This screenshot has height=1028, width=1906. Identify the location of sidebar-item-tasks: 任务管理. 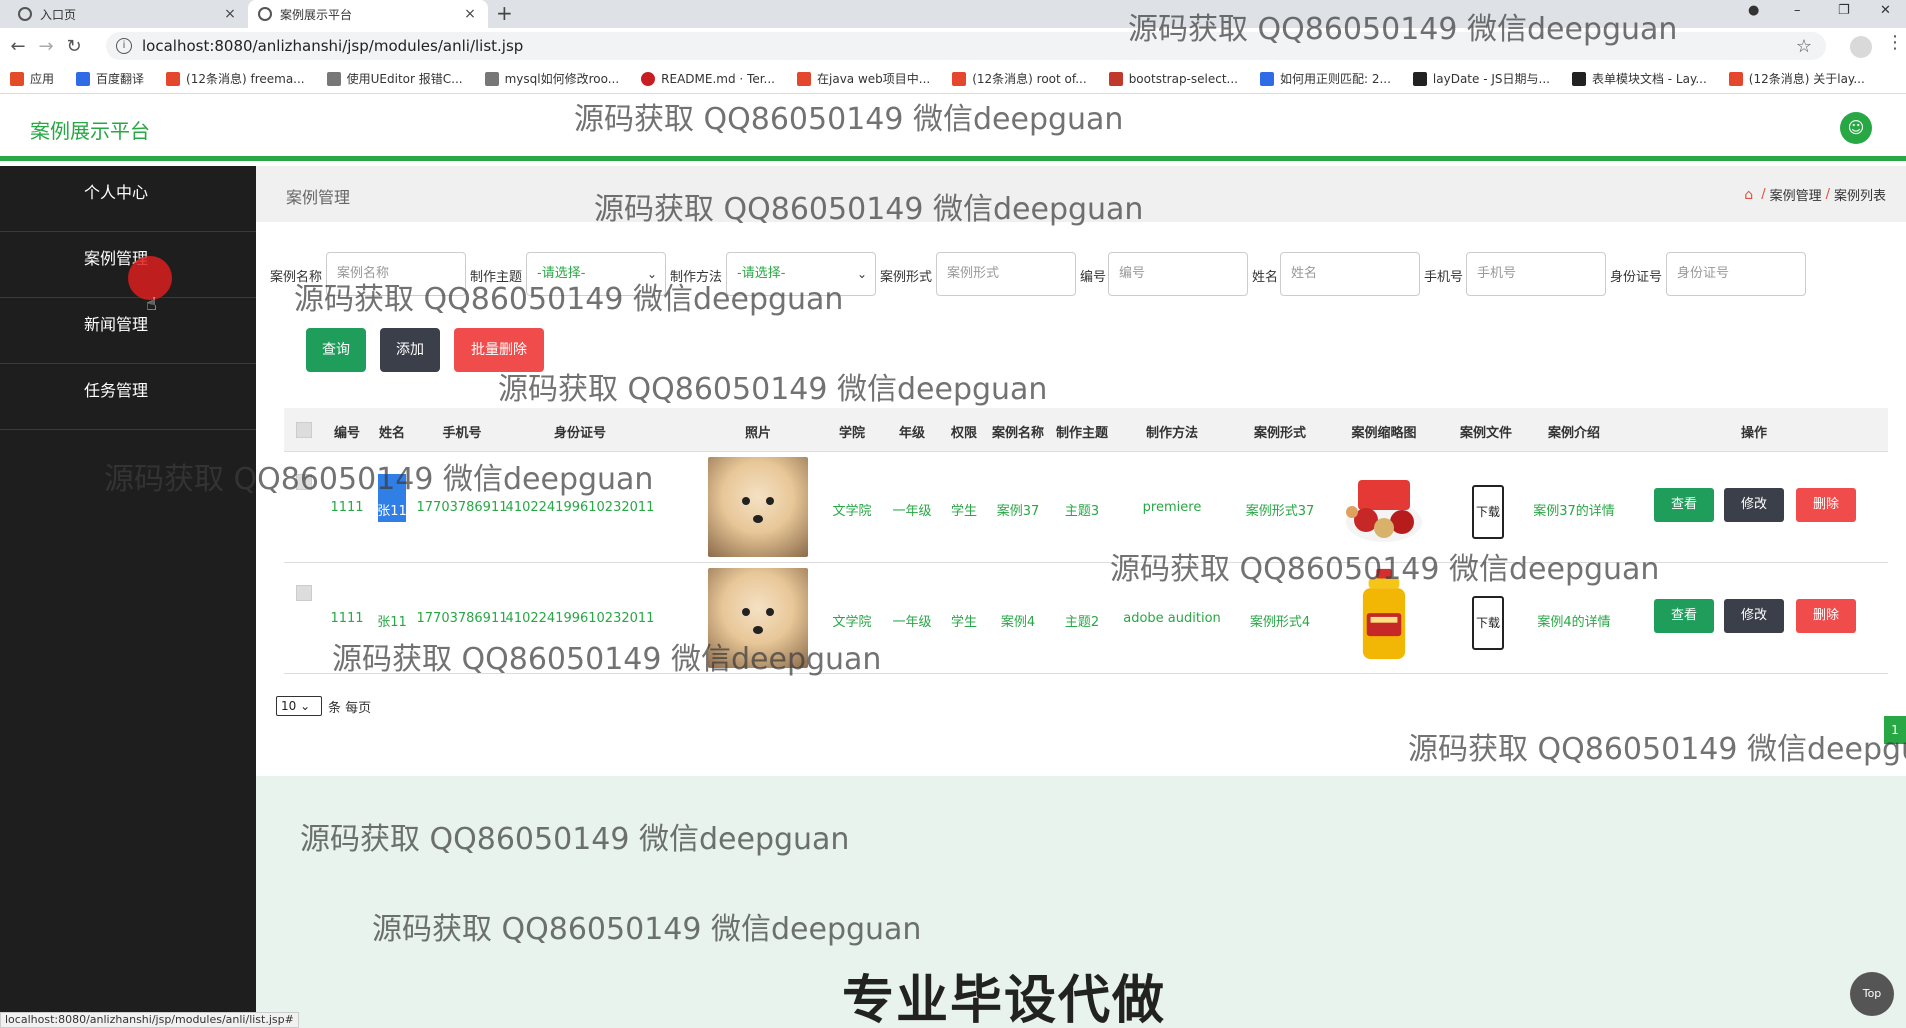
(128, 397).